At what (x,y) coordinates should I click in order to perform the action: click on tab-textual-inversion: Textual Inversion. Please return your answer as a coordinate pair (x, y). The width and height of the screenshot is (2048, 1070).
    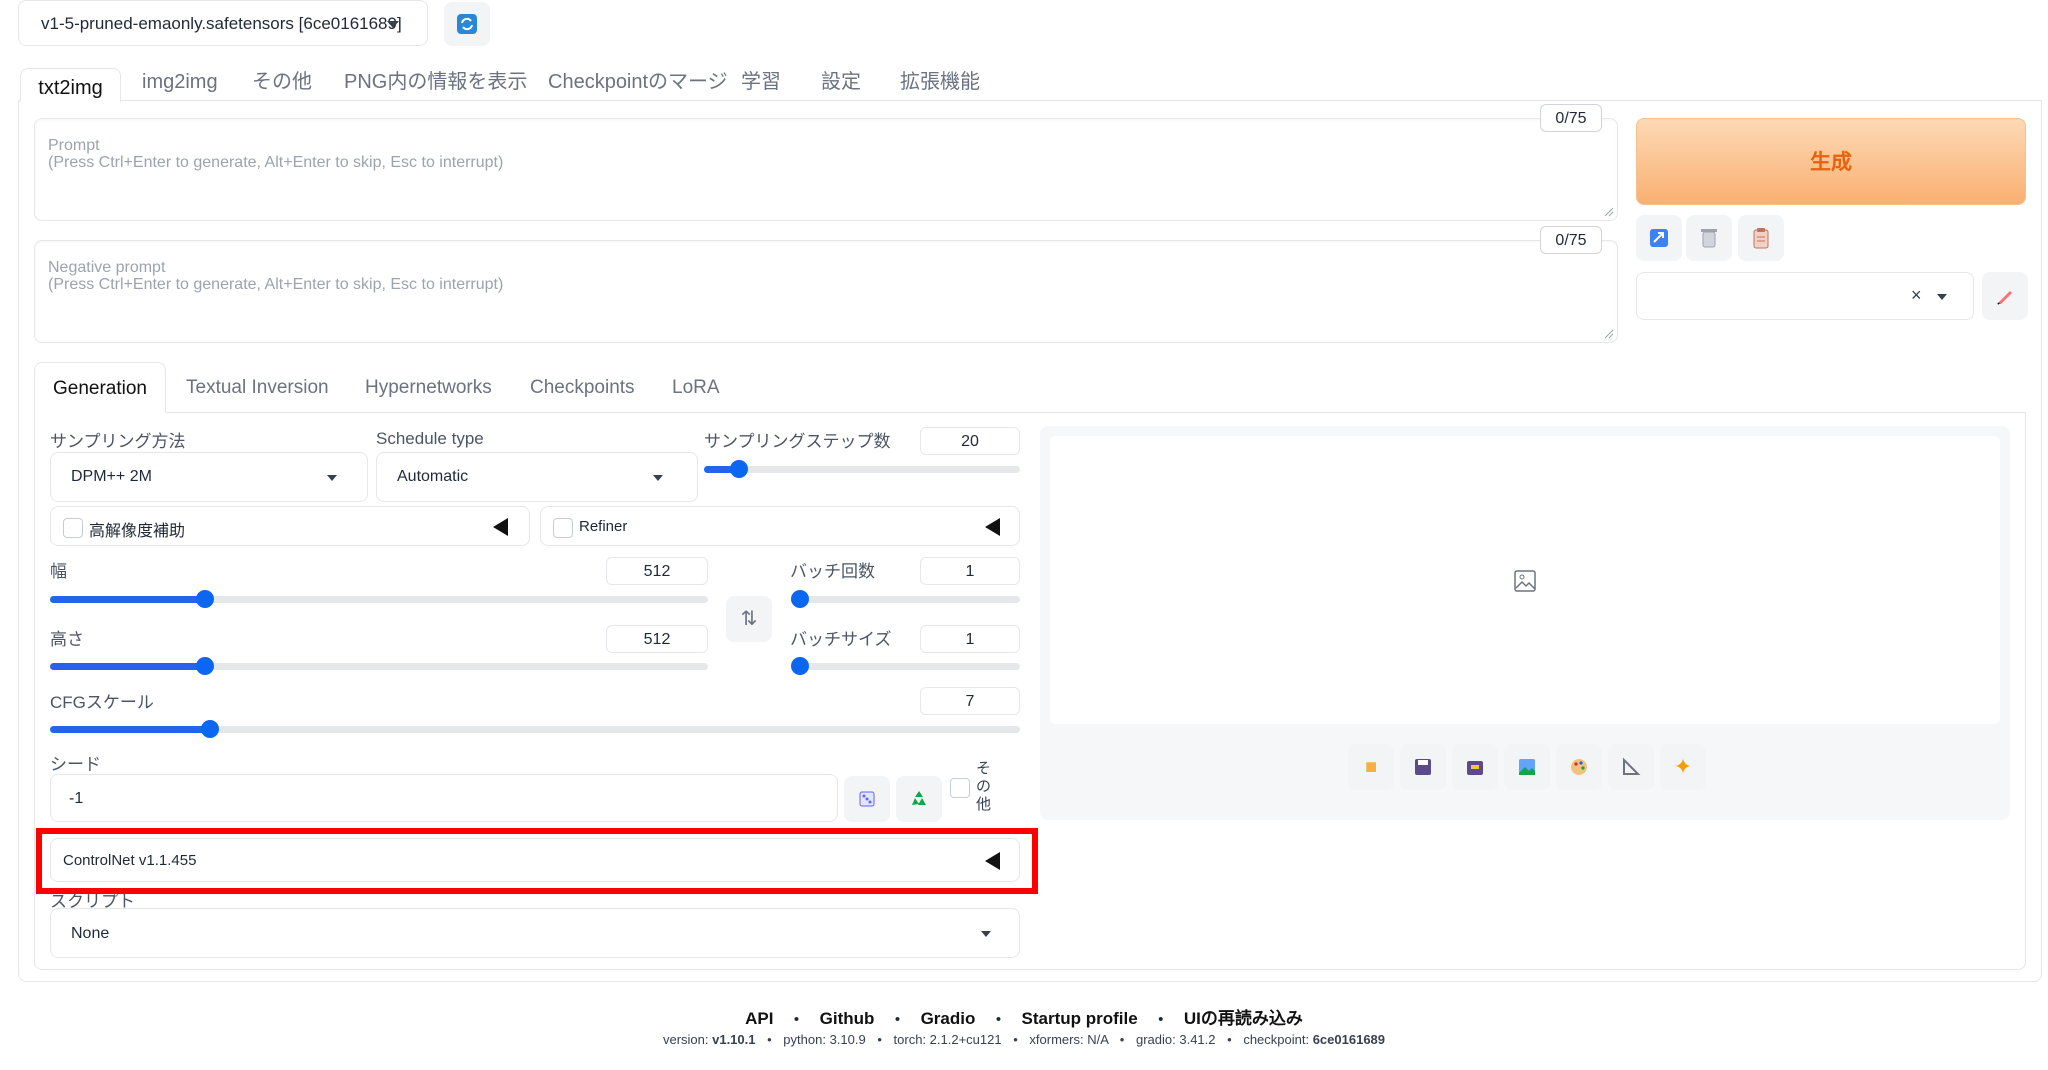
    Looking at the image, I should click on (257, 388).